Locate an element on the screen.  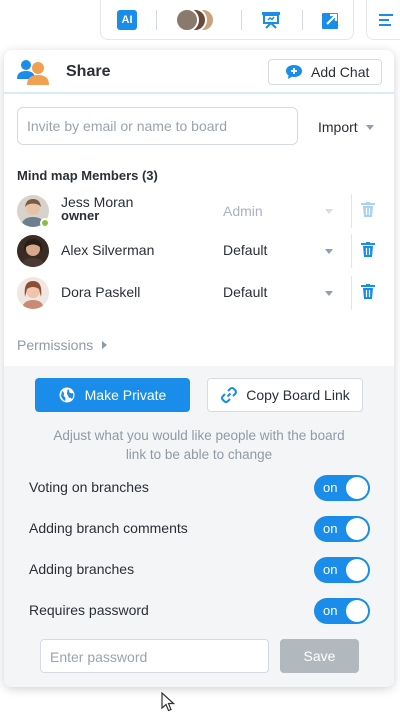
import-dropdown: Import is located at coordinates (346, 127).